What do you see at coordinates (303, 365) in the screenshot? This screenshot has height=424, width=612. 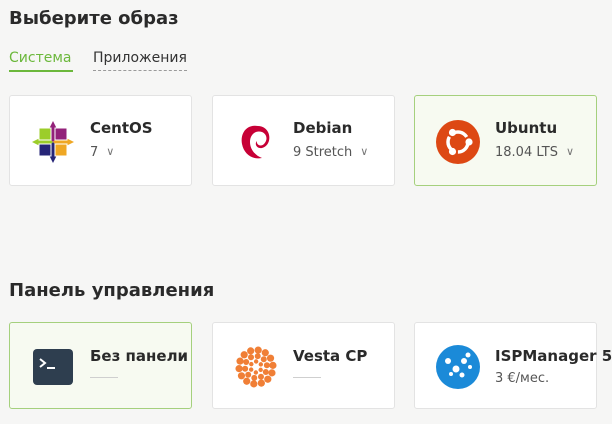 I see `panel-card-vesta: Vesta CP` at bounding box center [303, 365].